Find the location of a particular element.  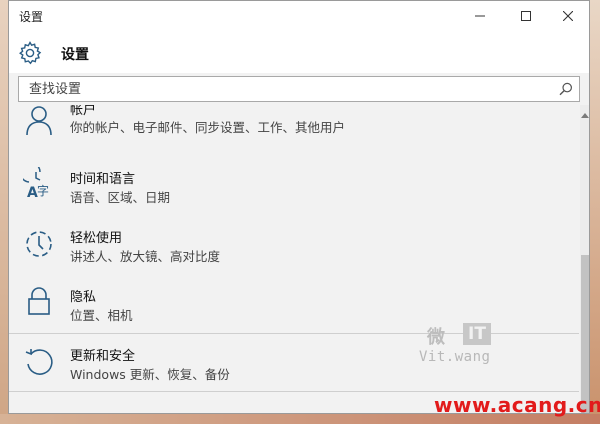

search-input is located at coordinates (284, 89).